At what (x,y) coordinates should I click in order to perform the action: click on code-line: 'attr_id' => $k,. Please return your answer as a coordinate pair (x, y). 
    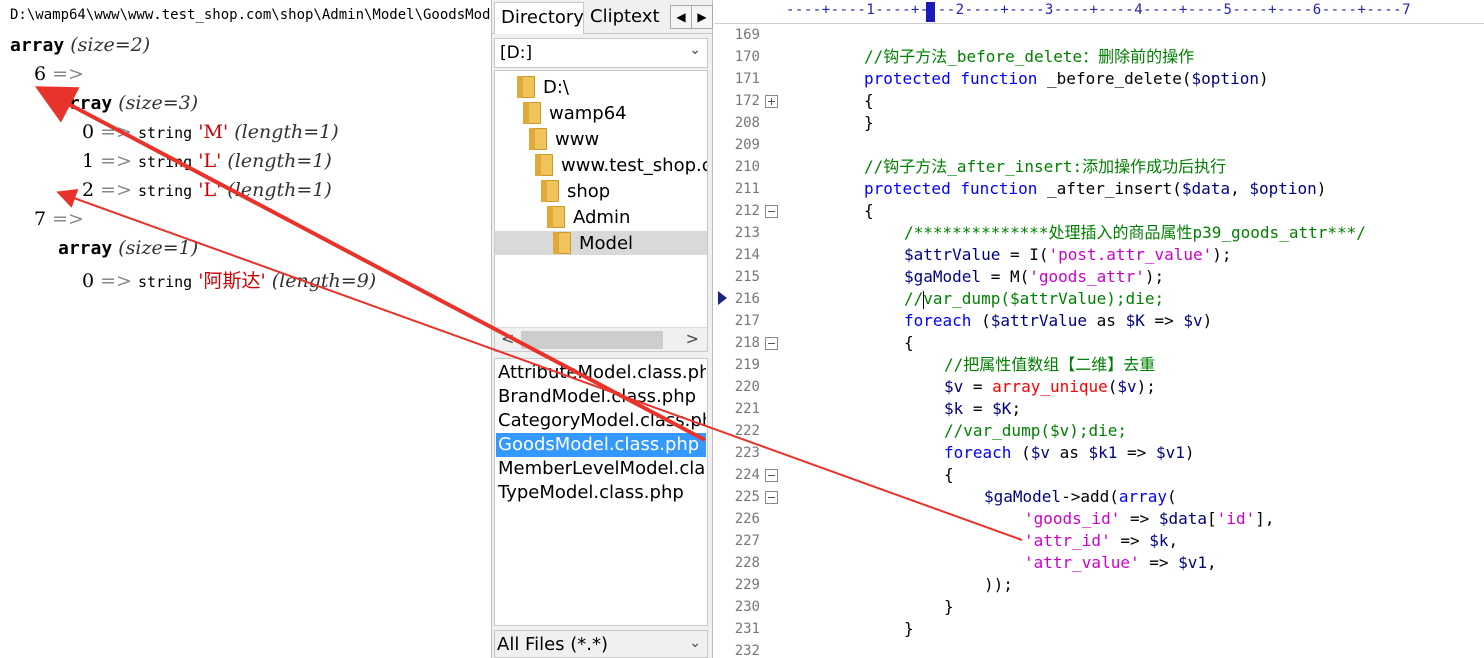
    Looking at the image, I should click on (1101, 540).